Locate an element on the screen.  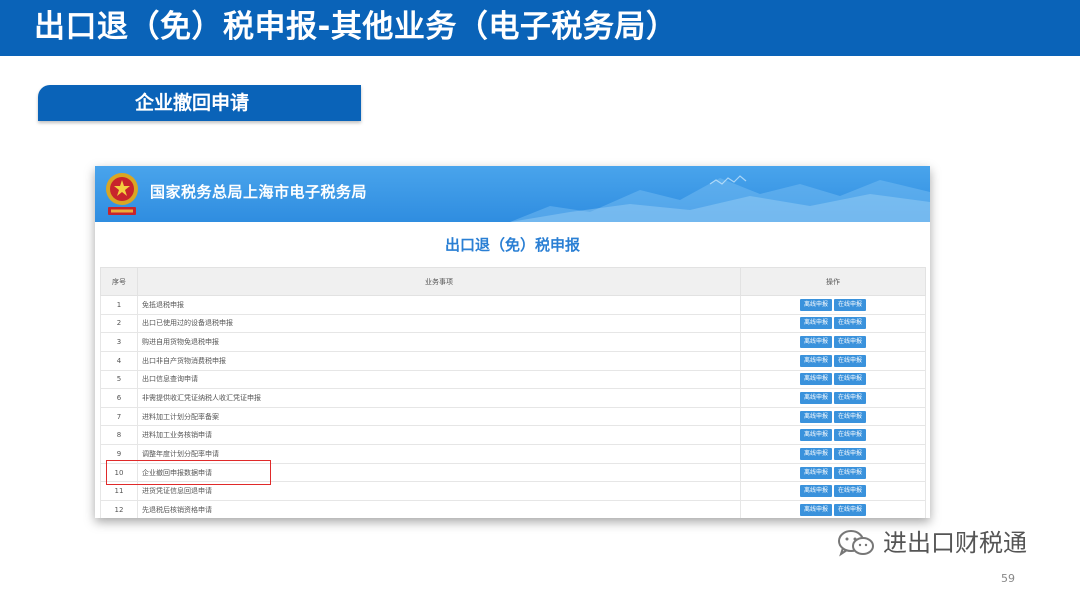
table-header-row: 序号 业务事项 操作 is located at coordinates (513, 281).